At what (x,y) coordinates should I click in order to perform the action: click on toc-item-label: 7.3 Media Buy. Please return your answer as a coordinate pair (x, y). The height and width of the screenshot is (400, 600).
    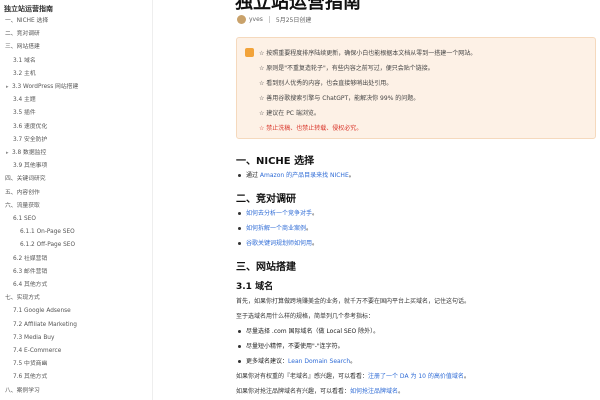
    Looking at the image, I should click on (34, 337).